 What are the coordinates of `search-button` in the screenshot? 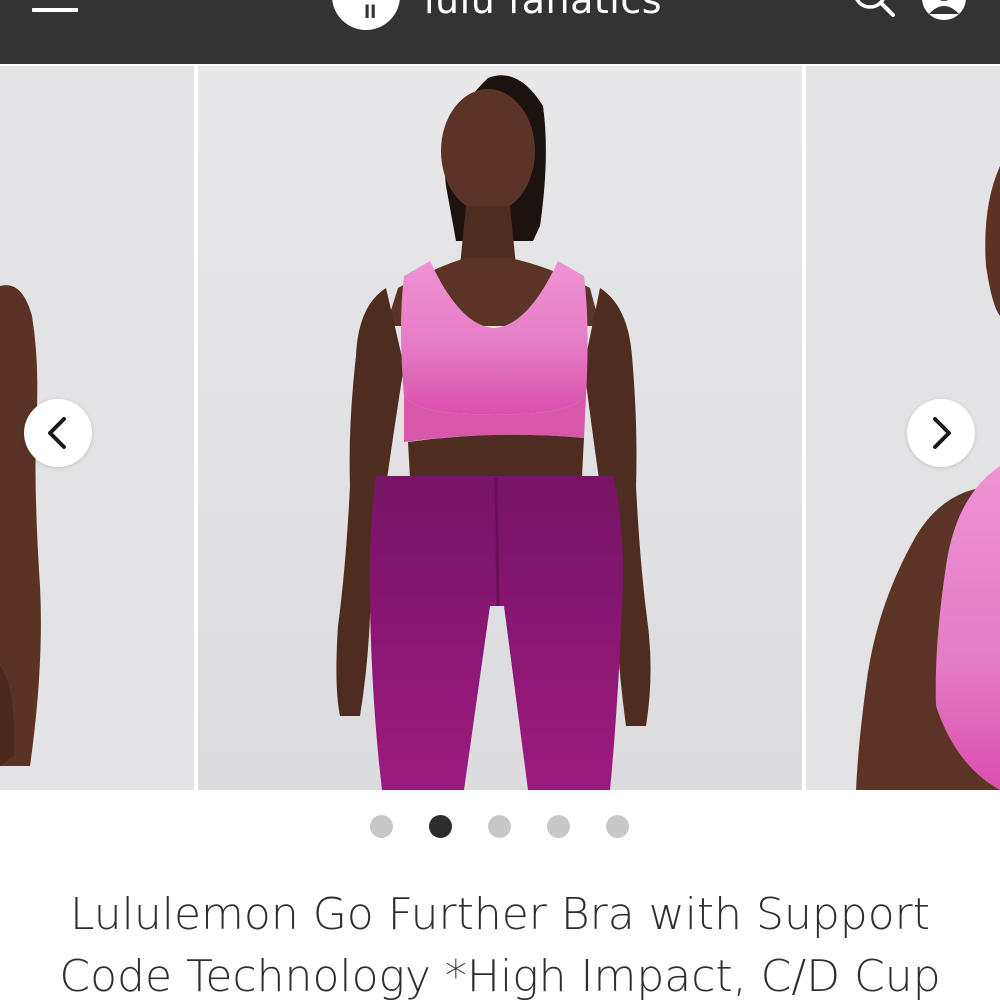 It's located at (874, 11).